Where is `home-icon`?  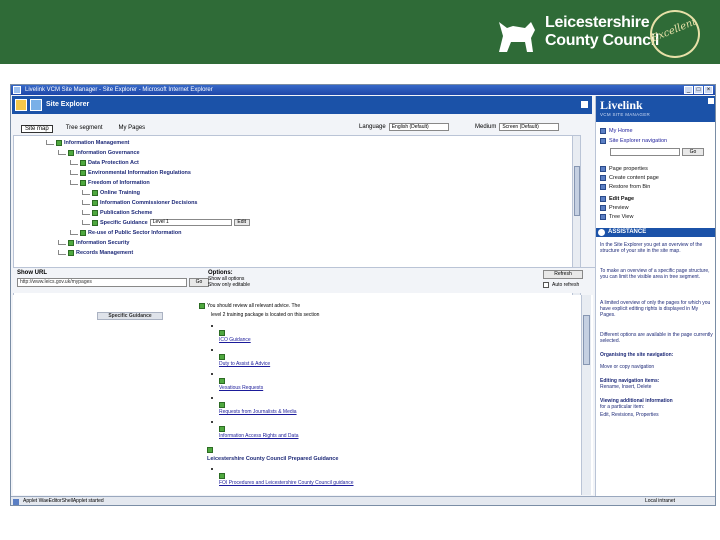
home-icon is located at coordinates (603, 131).